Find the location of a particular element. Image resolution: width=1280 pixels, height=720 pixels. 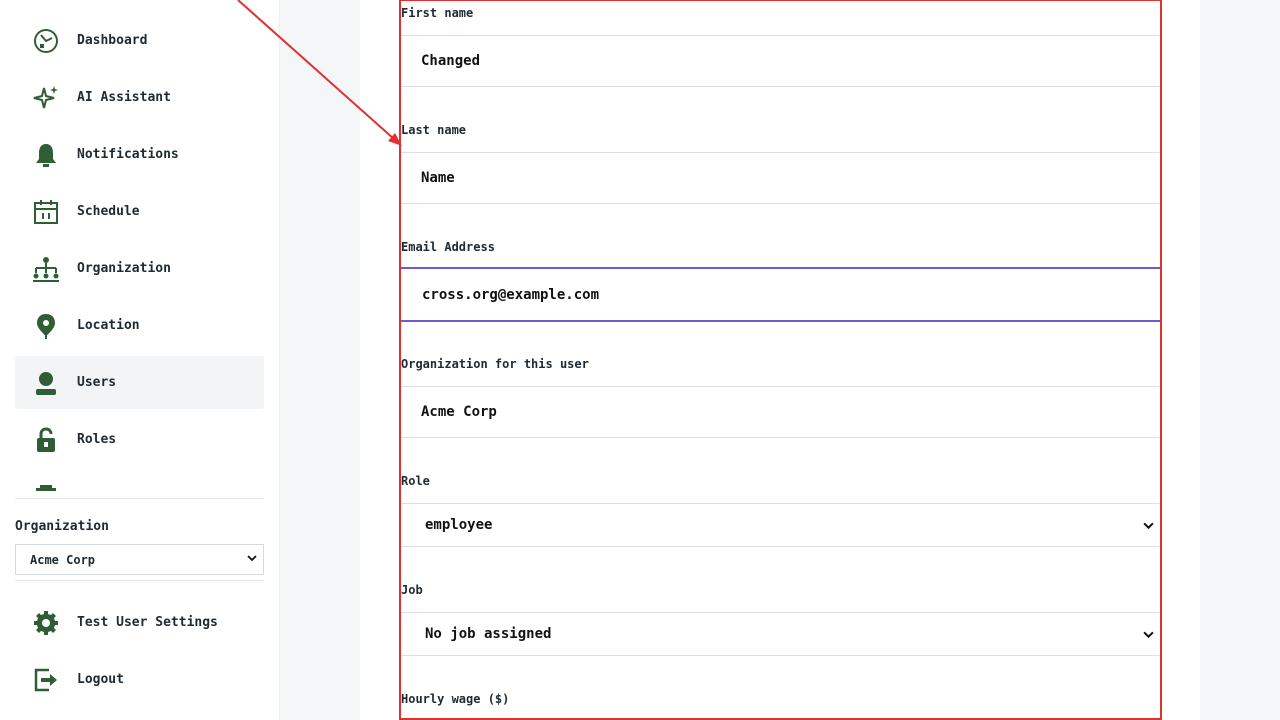

sidebar-item-ai-assistant: AI Assistant is located at coordinates (139, 97).